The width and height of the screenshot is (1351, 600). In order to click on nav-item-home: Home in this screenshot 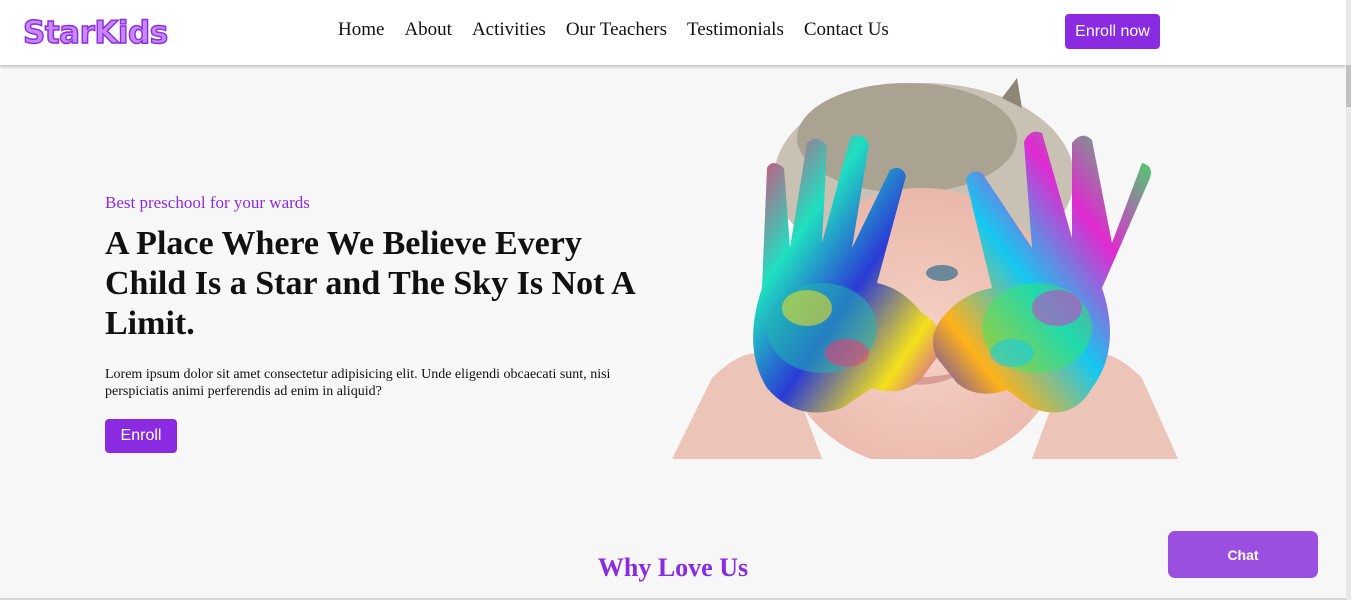, I will do `click(361, 30)`.